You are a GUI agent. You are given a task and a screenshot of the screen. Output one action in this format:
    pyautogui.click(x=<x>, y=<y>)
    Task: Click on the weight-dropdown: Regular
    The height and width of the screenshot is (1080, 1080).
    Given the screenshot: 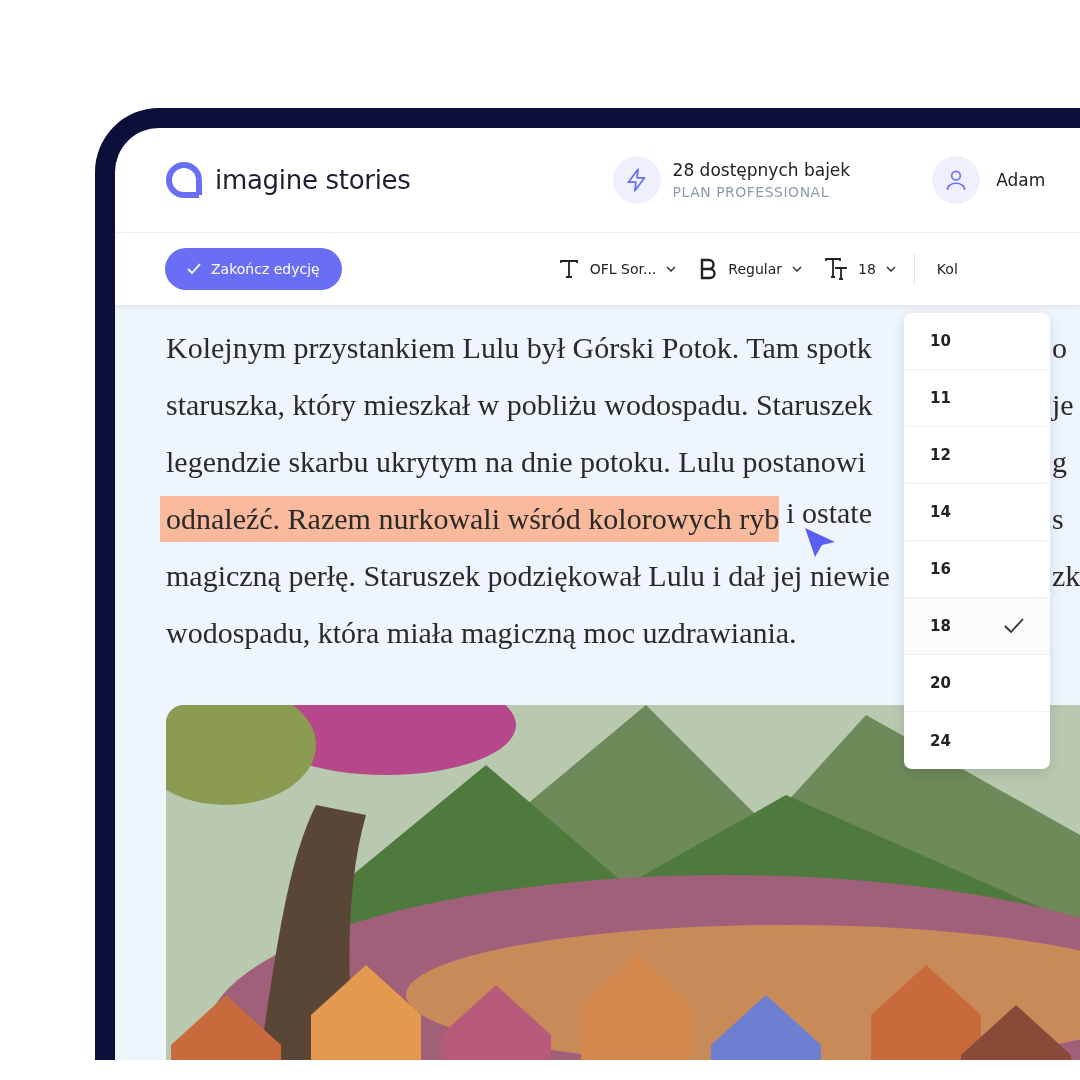 What is the action you would take?
    pyautogui.click(x=750, y=269)
    